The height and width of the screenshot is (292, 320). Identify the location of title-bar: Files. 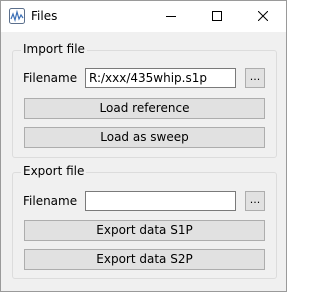
(143, 16).